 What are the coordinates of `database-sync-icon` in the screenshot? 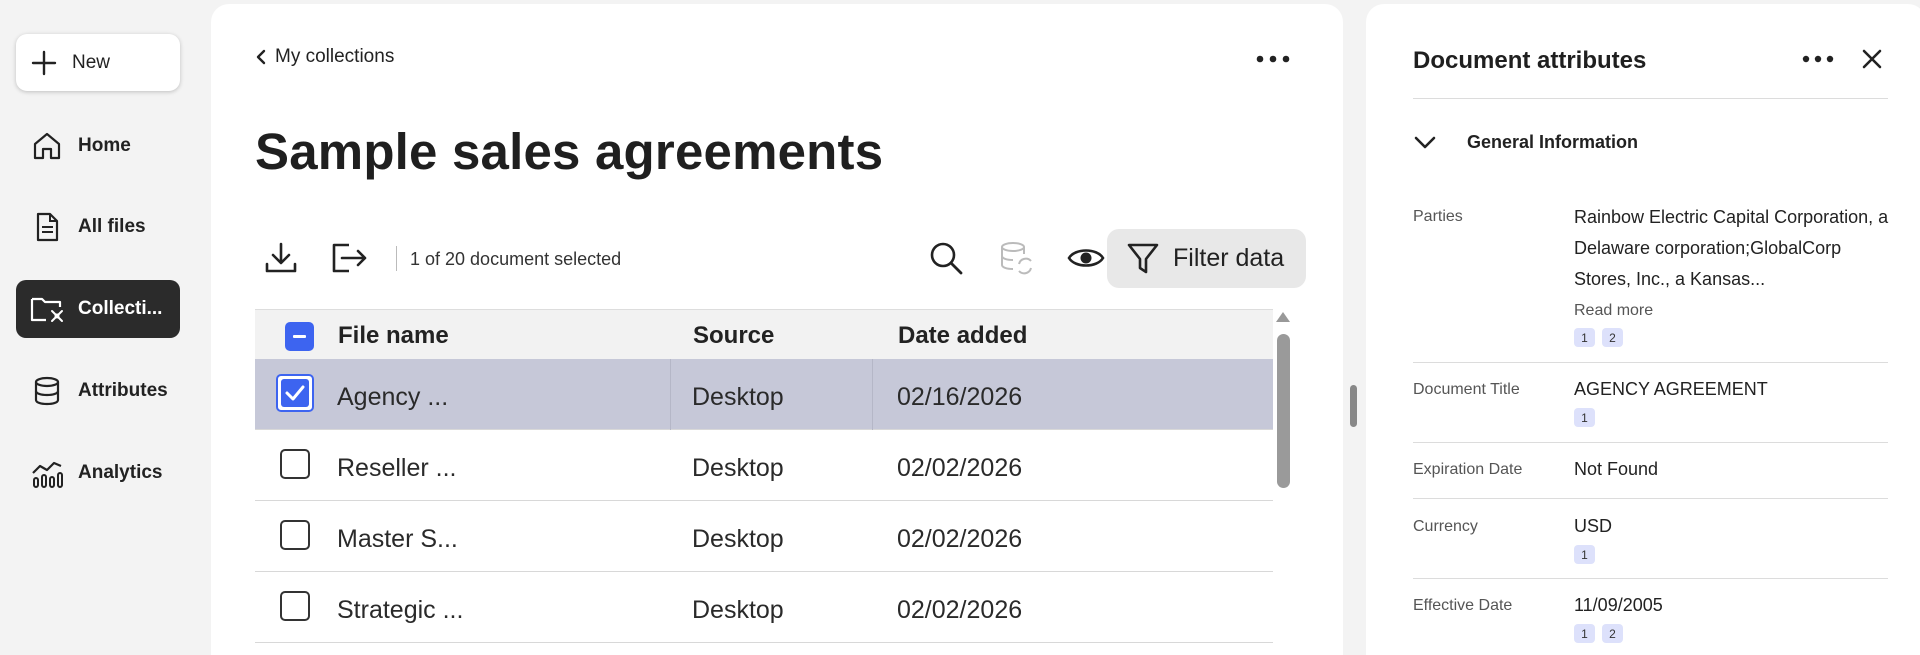 It's located at (1016, 258).